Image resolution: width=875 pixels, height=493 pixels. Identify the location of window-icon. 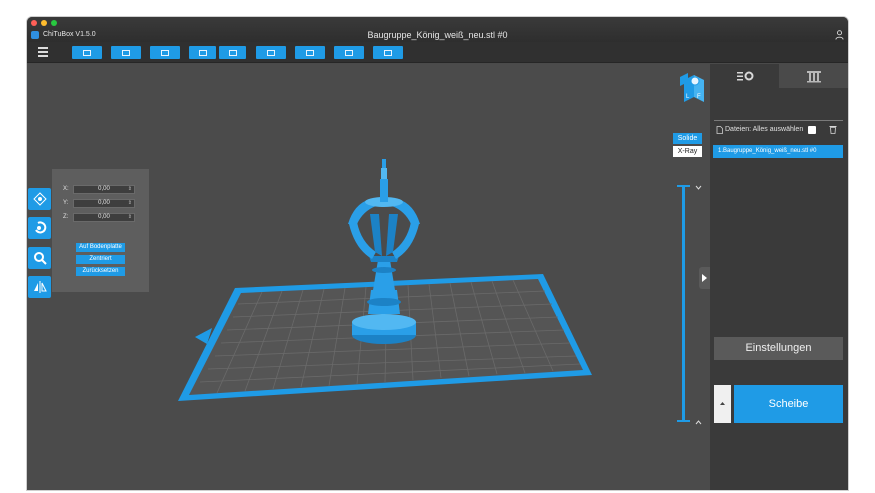
(126, 52).